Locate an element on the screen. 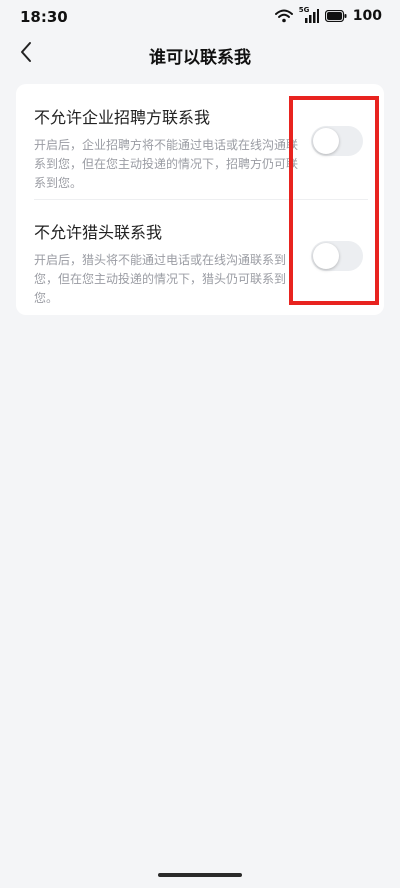 This screenshot has width=400, height=888. home-indicator is located at coordinates (200, 875).